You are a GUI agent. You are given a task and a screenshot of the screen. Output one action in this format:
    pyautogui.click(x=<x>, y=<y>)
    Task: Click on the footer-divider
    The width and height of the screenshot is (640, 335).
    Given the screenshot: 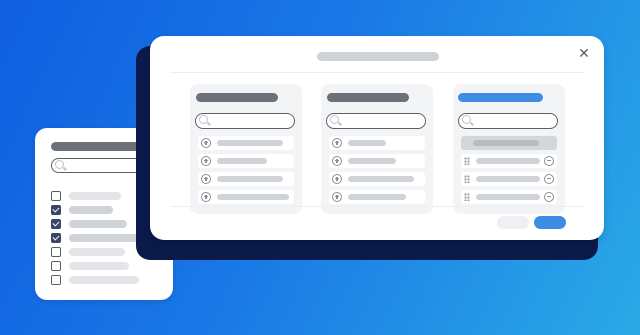 What is the action you would take?
    pyautogui.click(x=377, y=206)
    